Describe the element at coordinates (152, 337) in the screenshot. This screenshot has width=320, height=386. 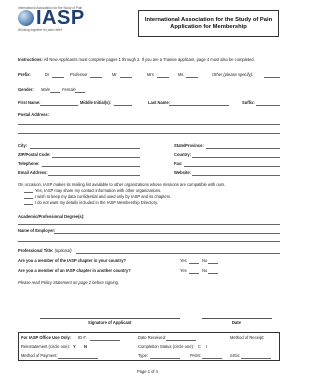
I see `office-date-received: Date Received:` at that location.